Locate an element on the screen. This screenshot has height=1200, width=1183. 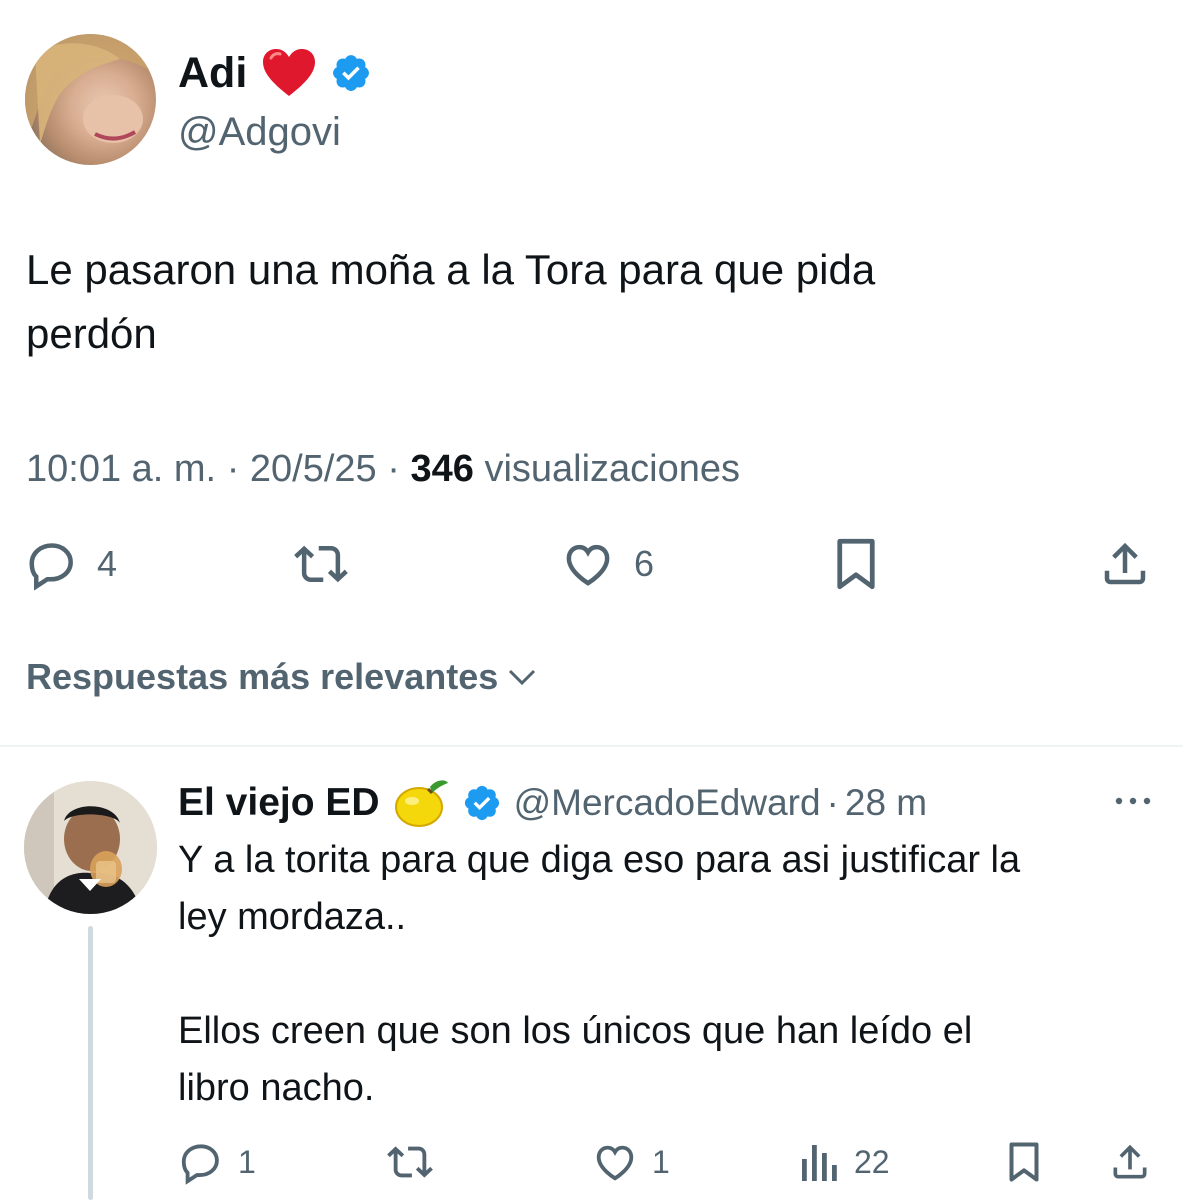
reply-count: 1 is located at coordinates (247, 1161).